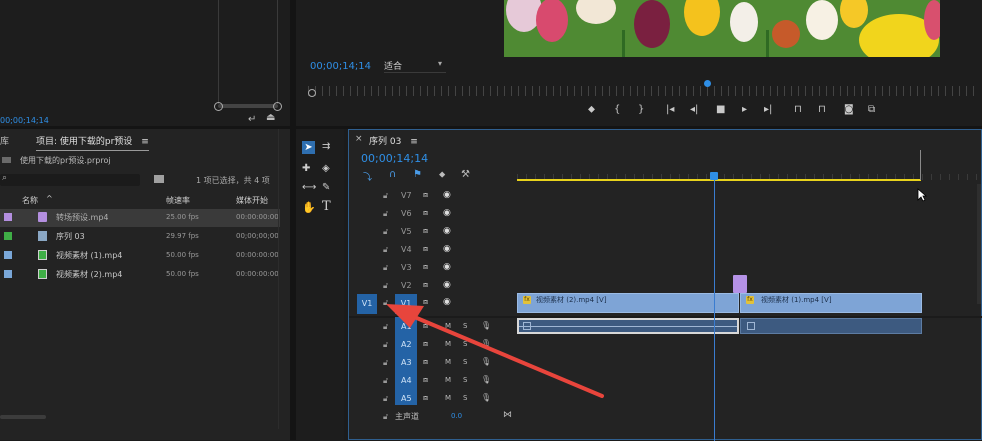 This screenshot has height=441, width=982. What do you see at coordinates (306, 168) in the screenshot?
I see `ripple-tool: ✚` at bounding box center [306, 168].